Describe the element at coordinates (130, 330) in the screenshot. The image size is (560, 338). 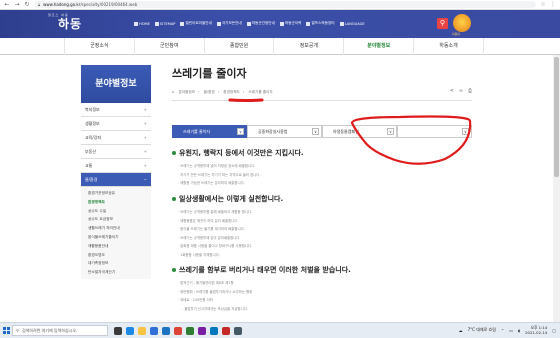
I see `edge-icon` at that location.